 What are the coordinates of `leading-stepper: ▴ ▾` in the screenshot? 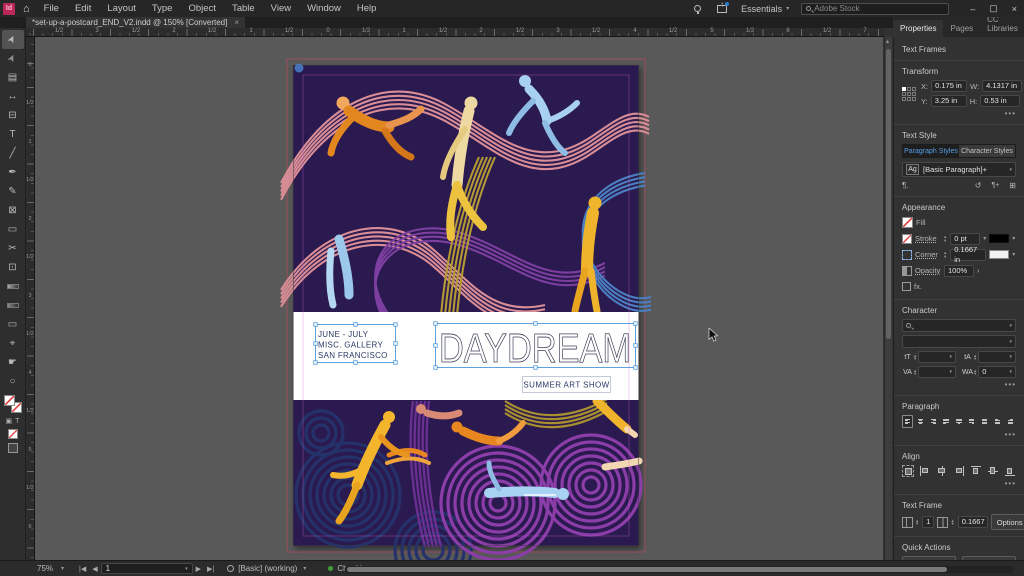 It's located at (975, 357).